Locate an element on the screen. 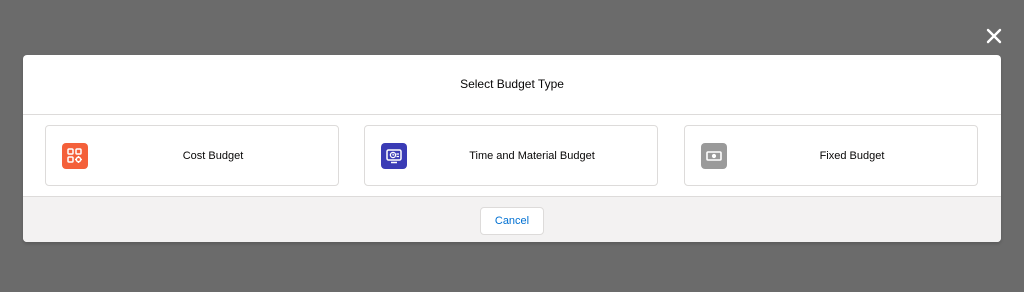 This screenshot has width=1024, height=292. time-material-budget-label: Time and Material Budget is located at coordinates (532, 155).